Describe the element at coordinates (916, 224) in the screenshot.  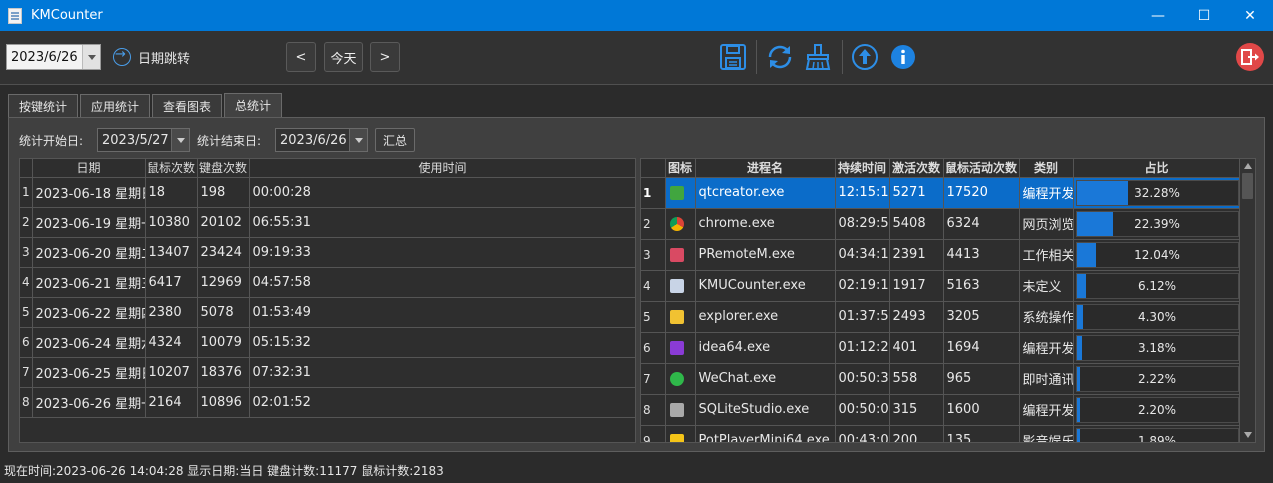
I see `activation-count-cell: 5408` at that location.